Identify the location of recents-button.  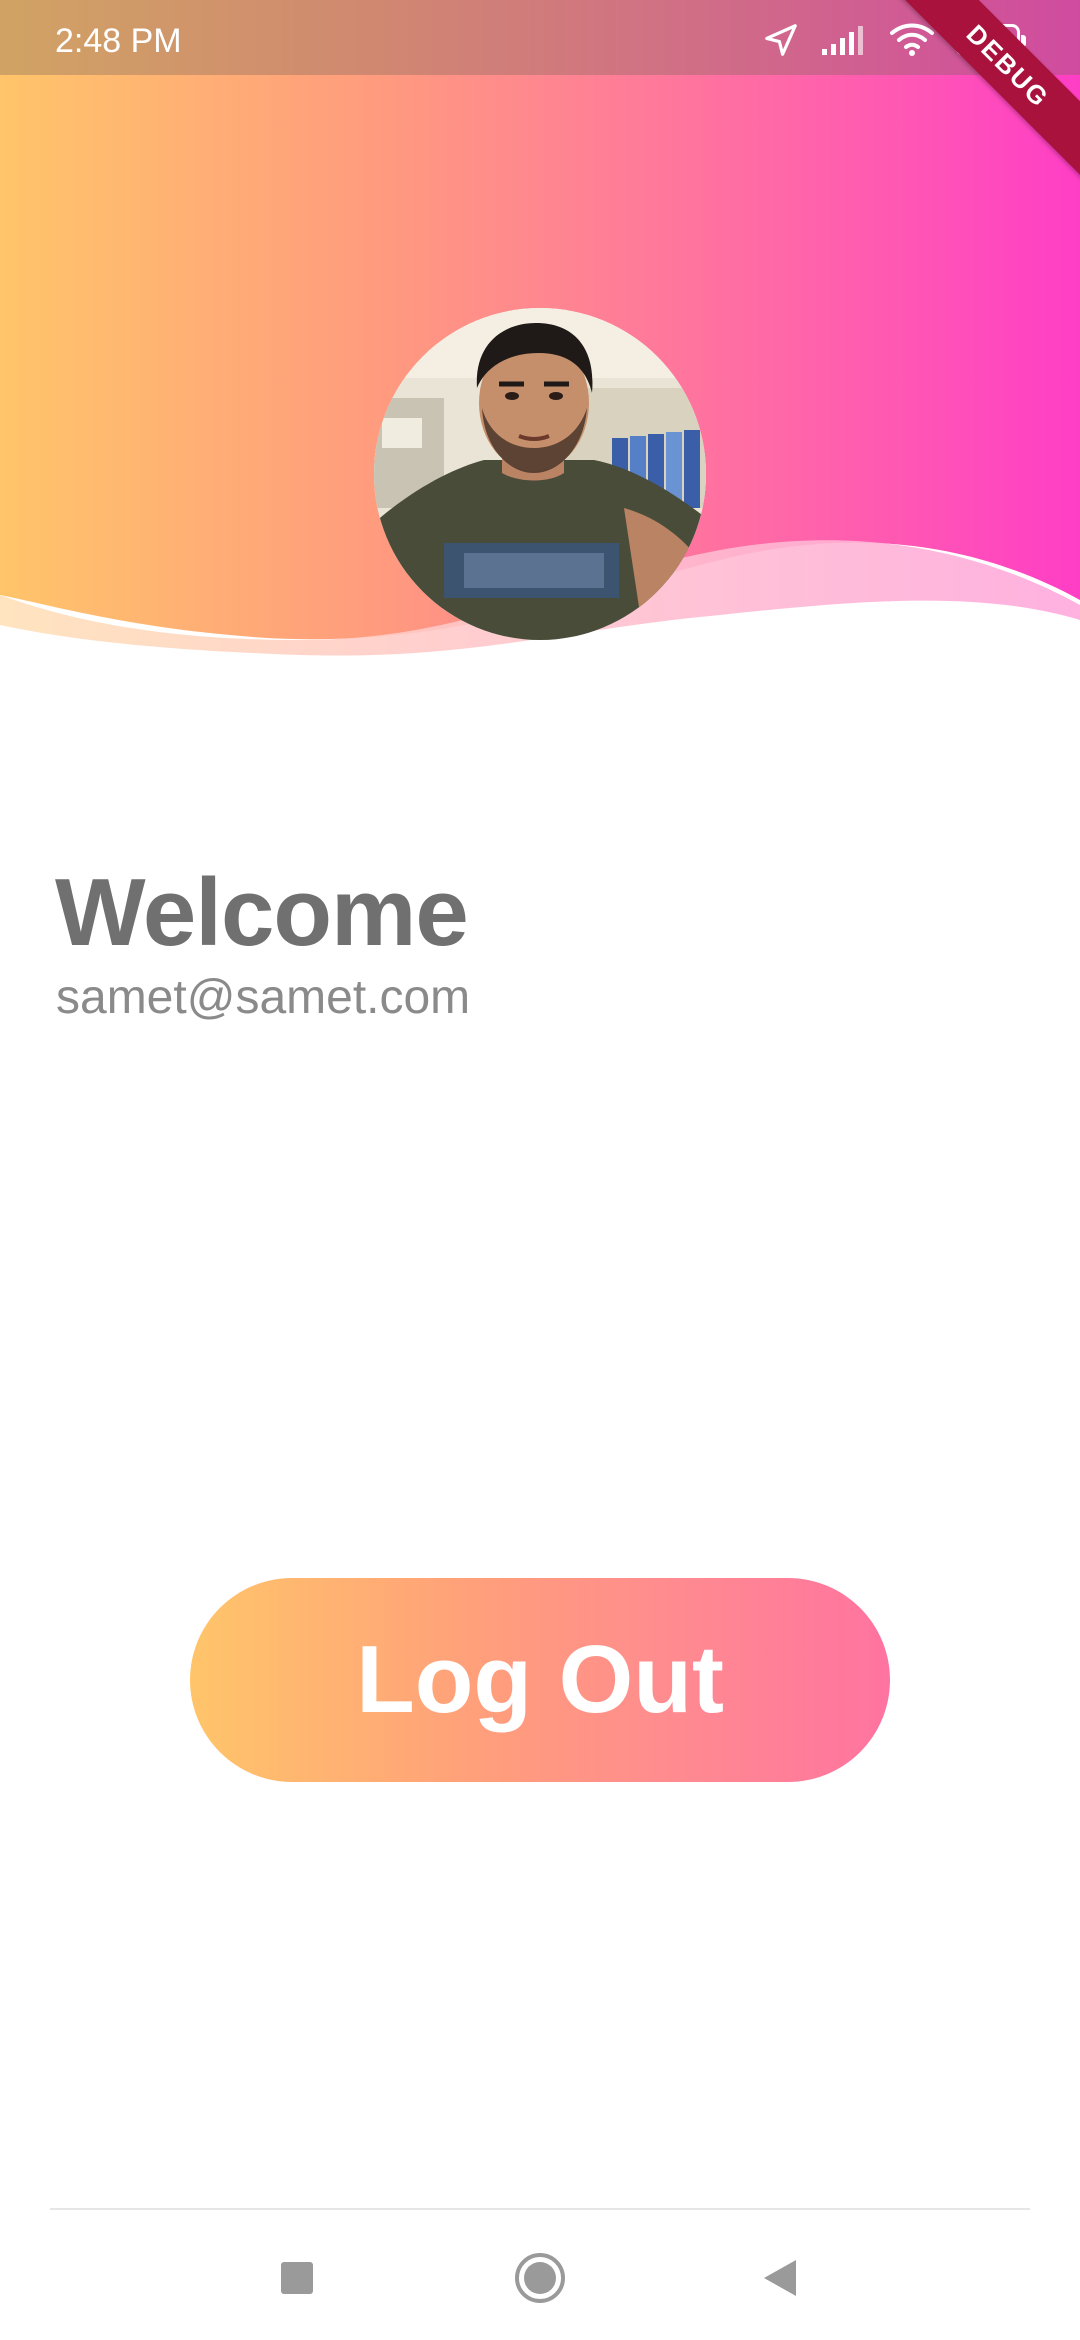
(297, 2280).